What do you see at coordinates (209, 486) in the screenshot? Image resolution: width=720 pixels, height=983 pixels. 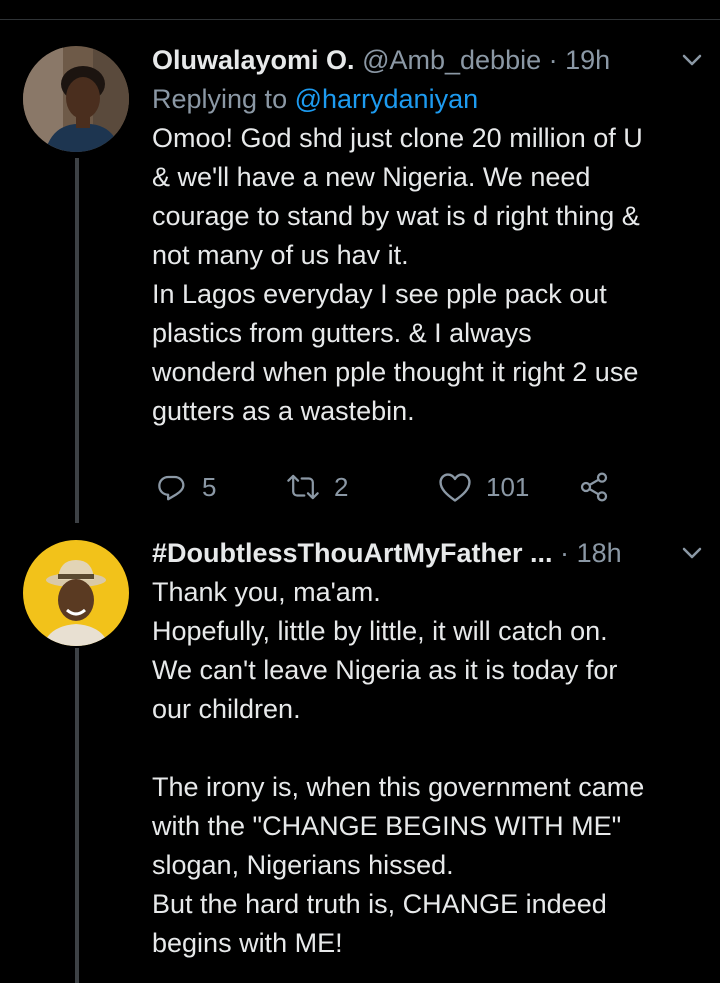 I see `reply-count: 5` at bounding box center [209, 486].